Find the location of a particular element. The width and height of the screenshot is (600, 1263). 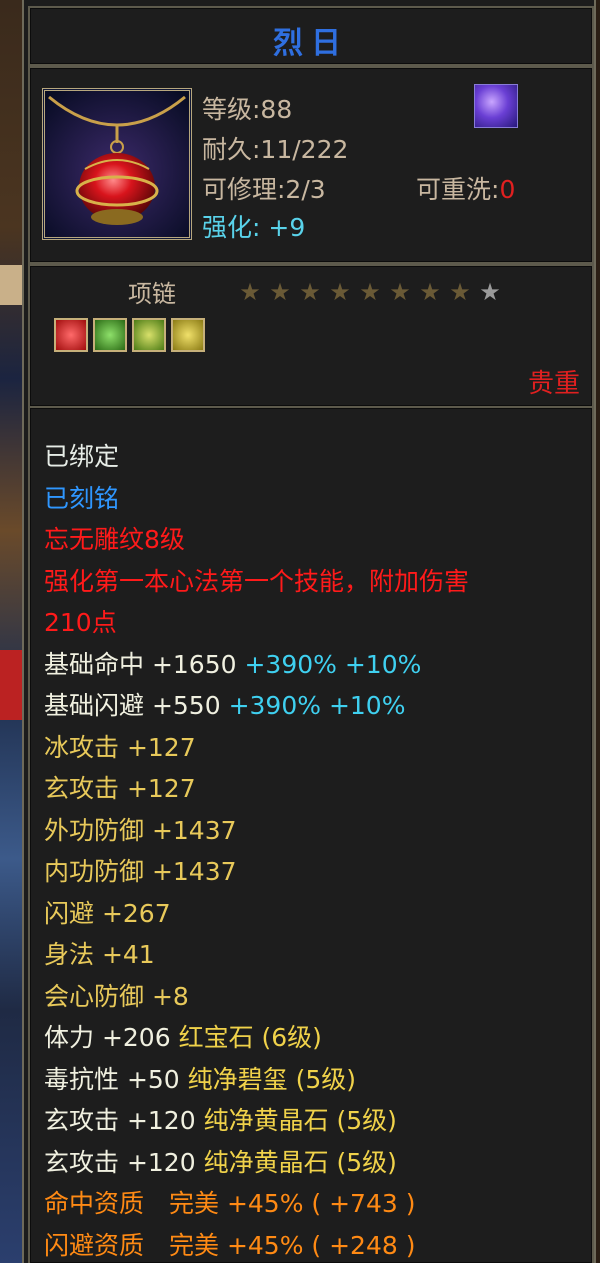

item-icon is located at coordinates (117, 164).